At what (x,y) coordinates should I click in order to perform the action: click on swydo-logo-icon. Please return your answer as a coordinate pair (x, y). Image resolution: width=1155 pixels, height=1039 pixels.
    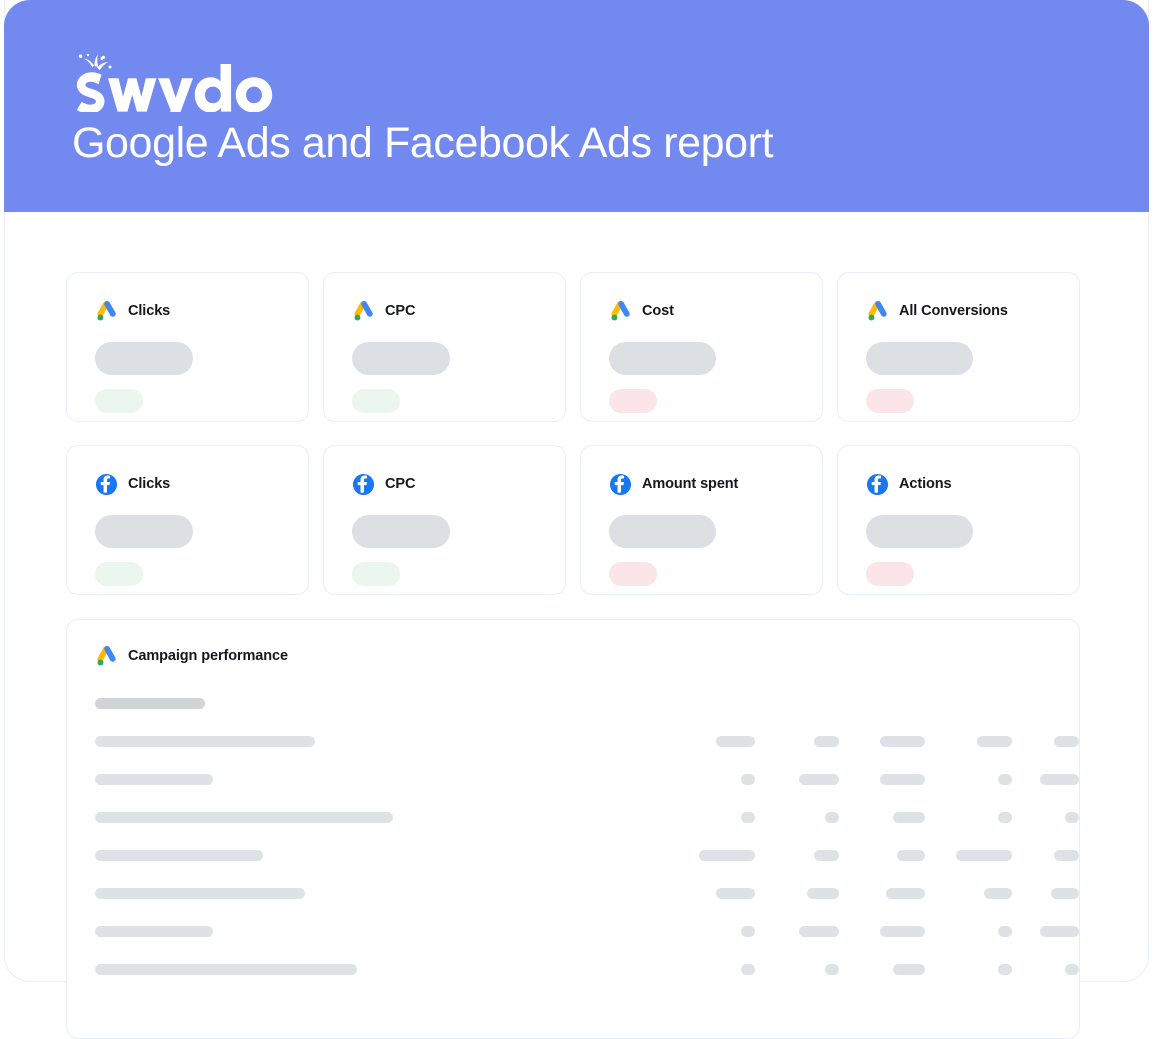
    Looking at the image, I should click on (180, 83).